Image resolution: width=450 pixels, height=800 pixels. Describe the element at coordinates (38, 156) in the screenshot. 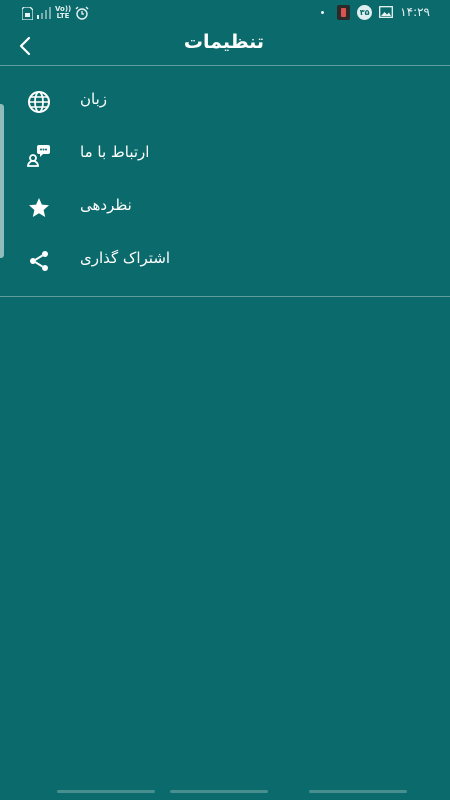

I see `contact-chat-icon` at that location.